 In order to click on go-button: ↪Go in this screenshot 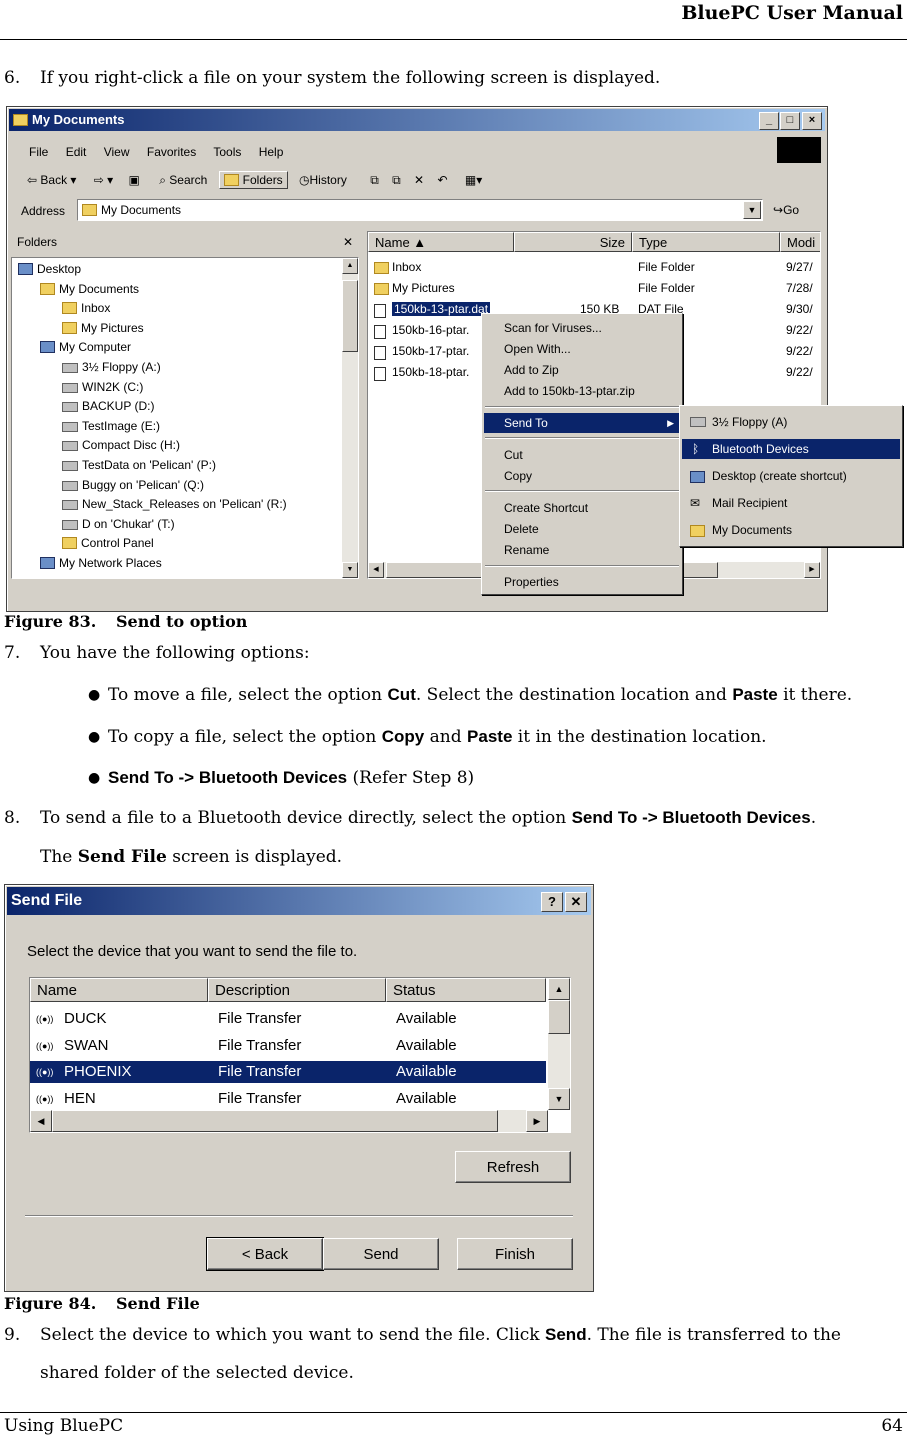, I will do `click(786, 210)`.